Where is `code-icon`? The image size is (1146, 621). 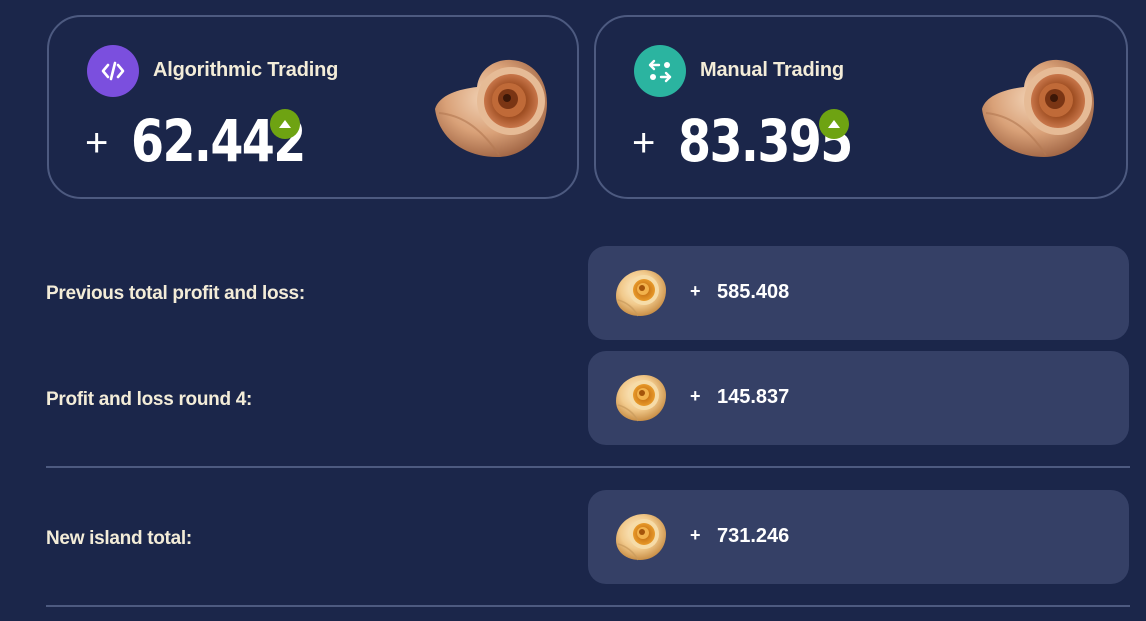
code-icon is located at coordinates (113, 71).